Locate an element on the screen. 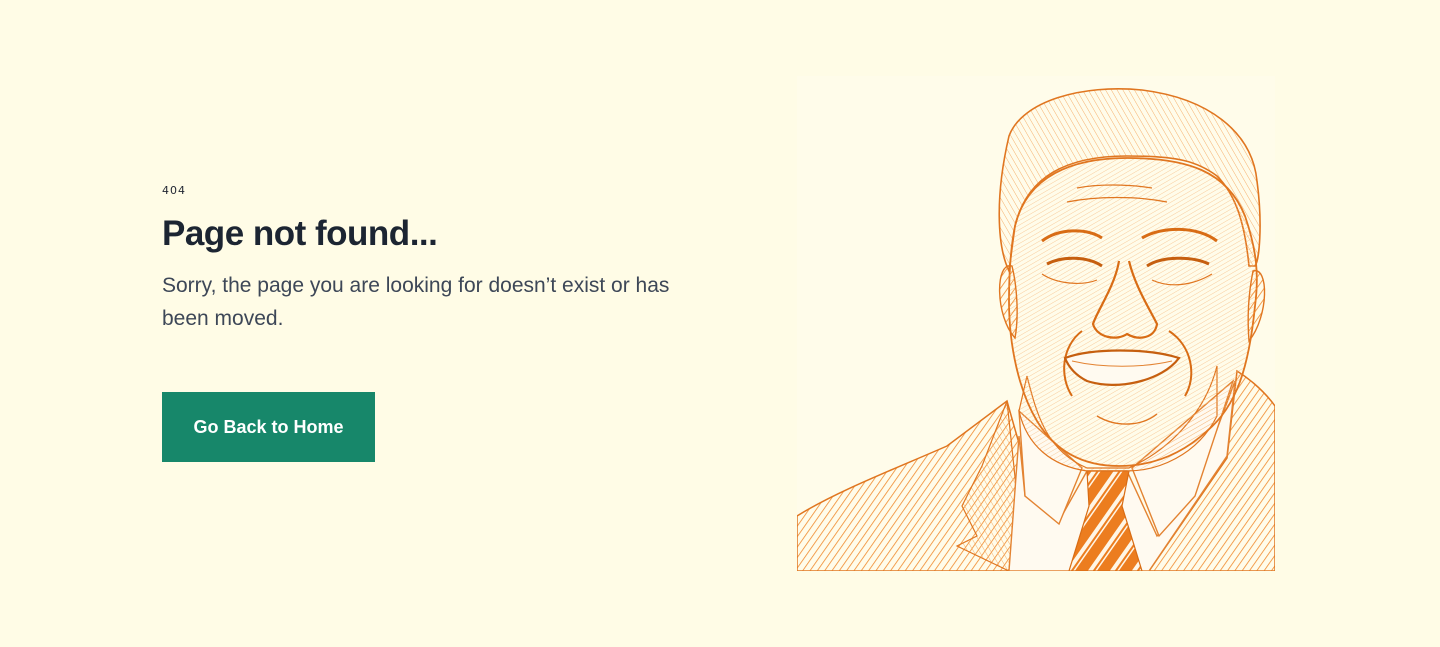  error-code: 404 is located at coordinates (174, 190).